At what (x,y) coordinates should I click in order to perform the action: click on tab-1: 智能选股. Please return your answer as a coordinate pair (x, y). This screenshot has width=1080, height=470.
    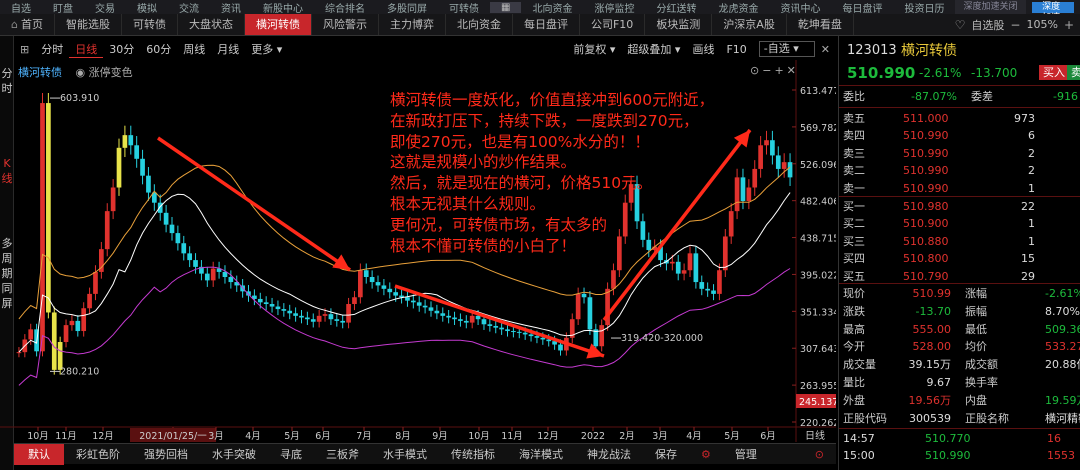
    Looking at the image, I should click on (88, 24).